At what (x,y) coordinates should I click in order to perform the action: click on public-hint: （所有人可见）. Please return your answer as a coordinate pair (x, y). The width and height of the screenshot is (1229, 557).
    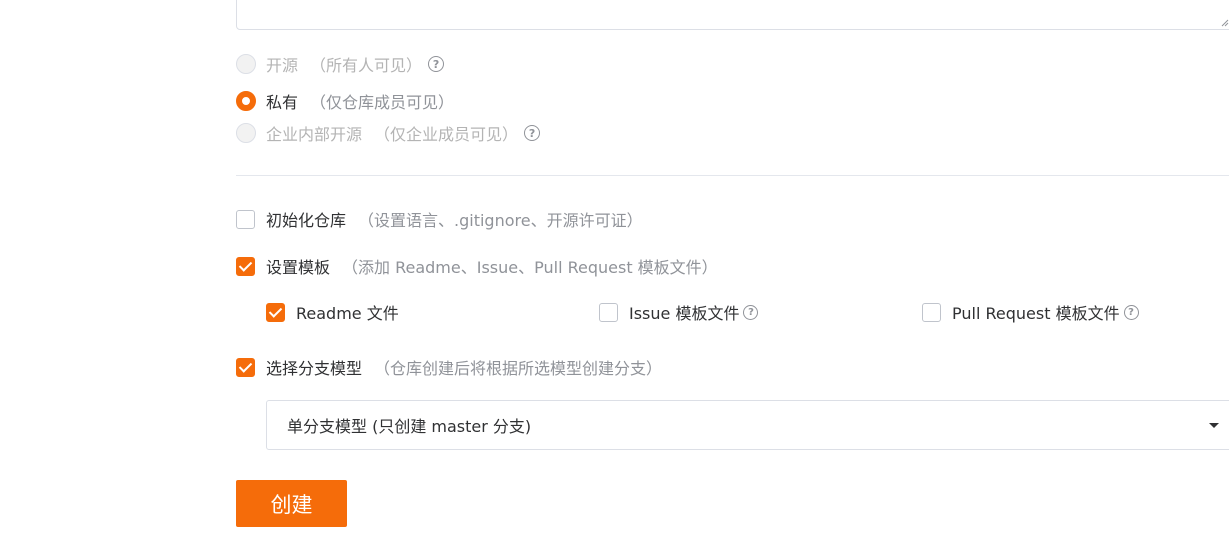
    Looking at the image, I should click on (366, 65).